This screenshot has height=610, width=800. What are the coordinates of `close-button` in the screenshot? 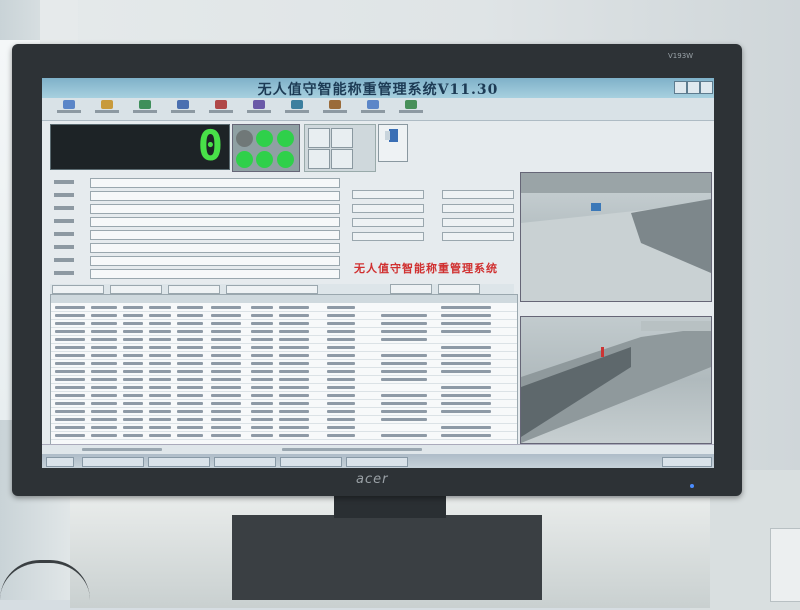 It's located at (706, 87).